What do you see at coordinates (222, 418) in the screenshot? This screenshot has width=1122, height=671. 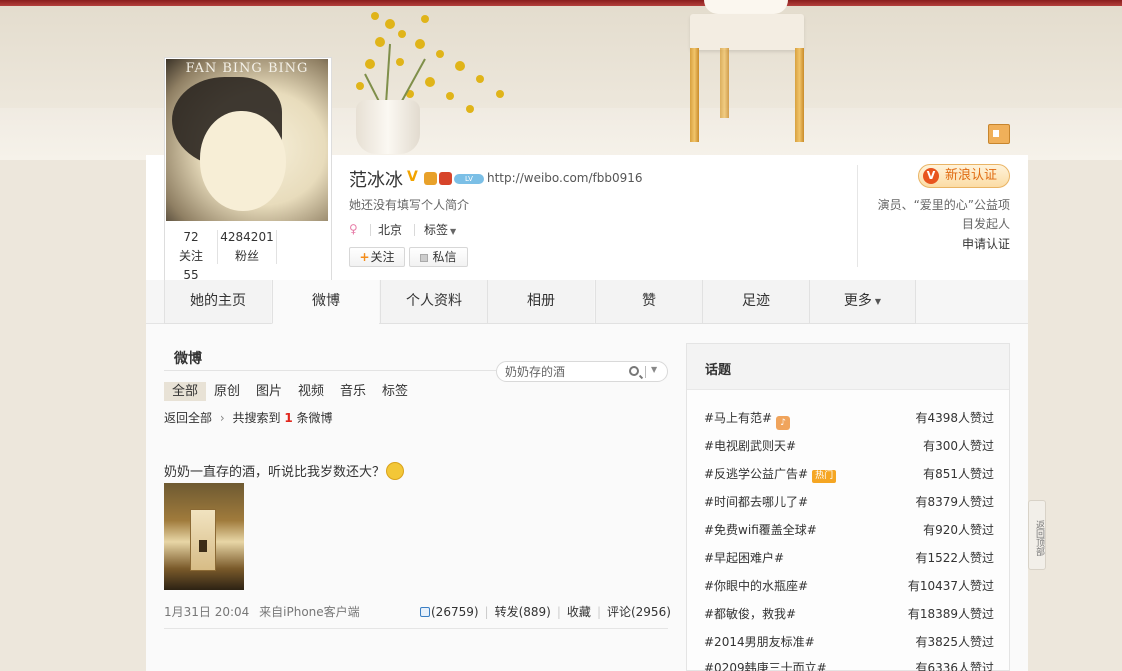 I see `chevron-right-icon: ›` at bounding box center [222, 418].